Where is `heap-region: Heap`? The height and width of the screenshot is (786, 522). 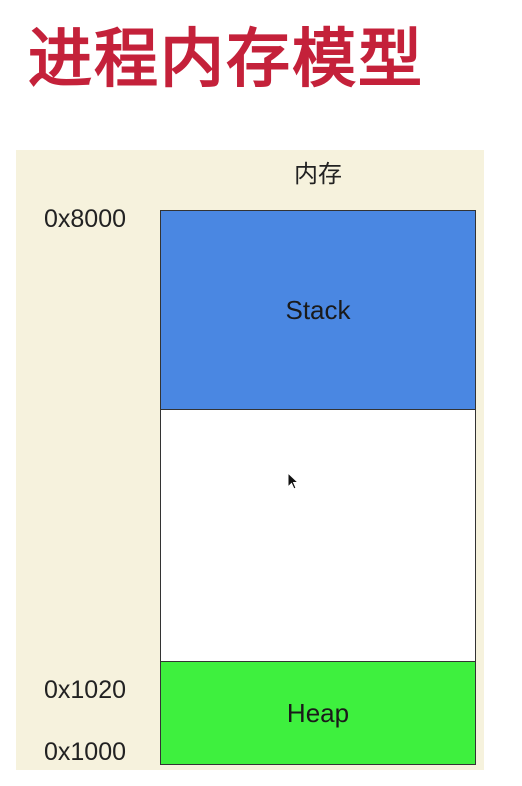
heap-region: Heap is located at coordinates (318, 713).